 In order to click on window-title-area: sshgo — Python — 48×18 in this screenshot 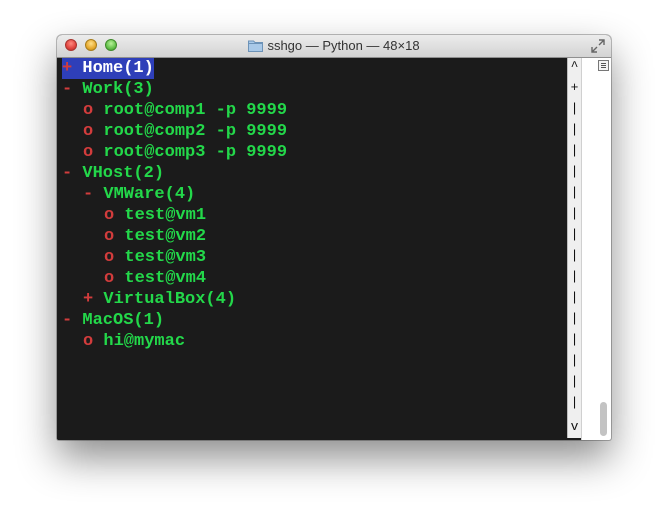, I will do `click(334, 47)`.